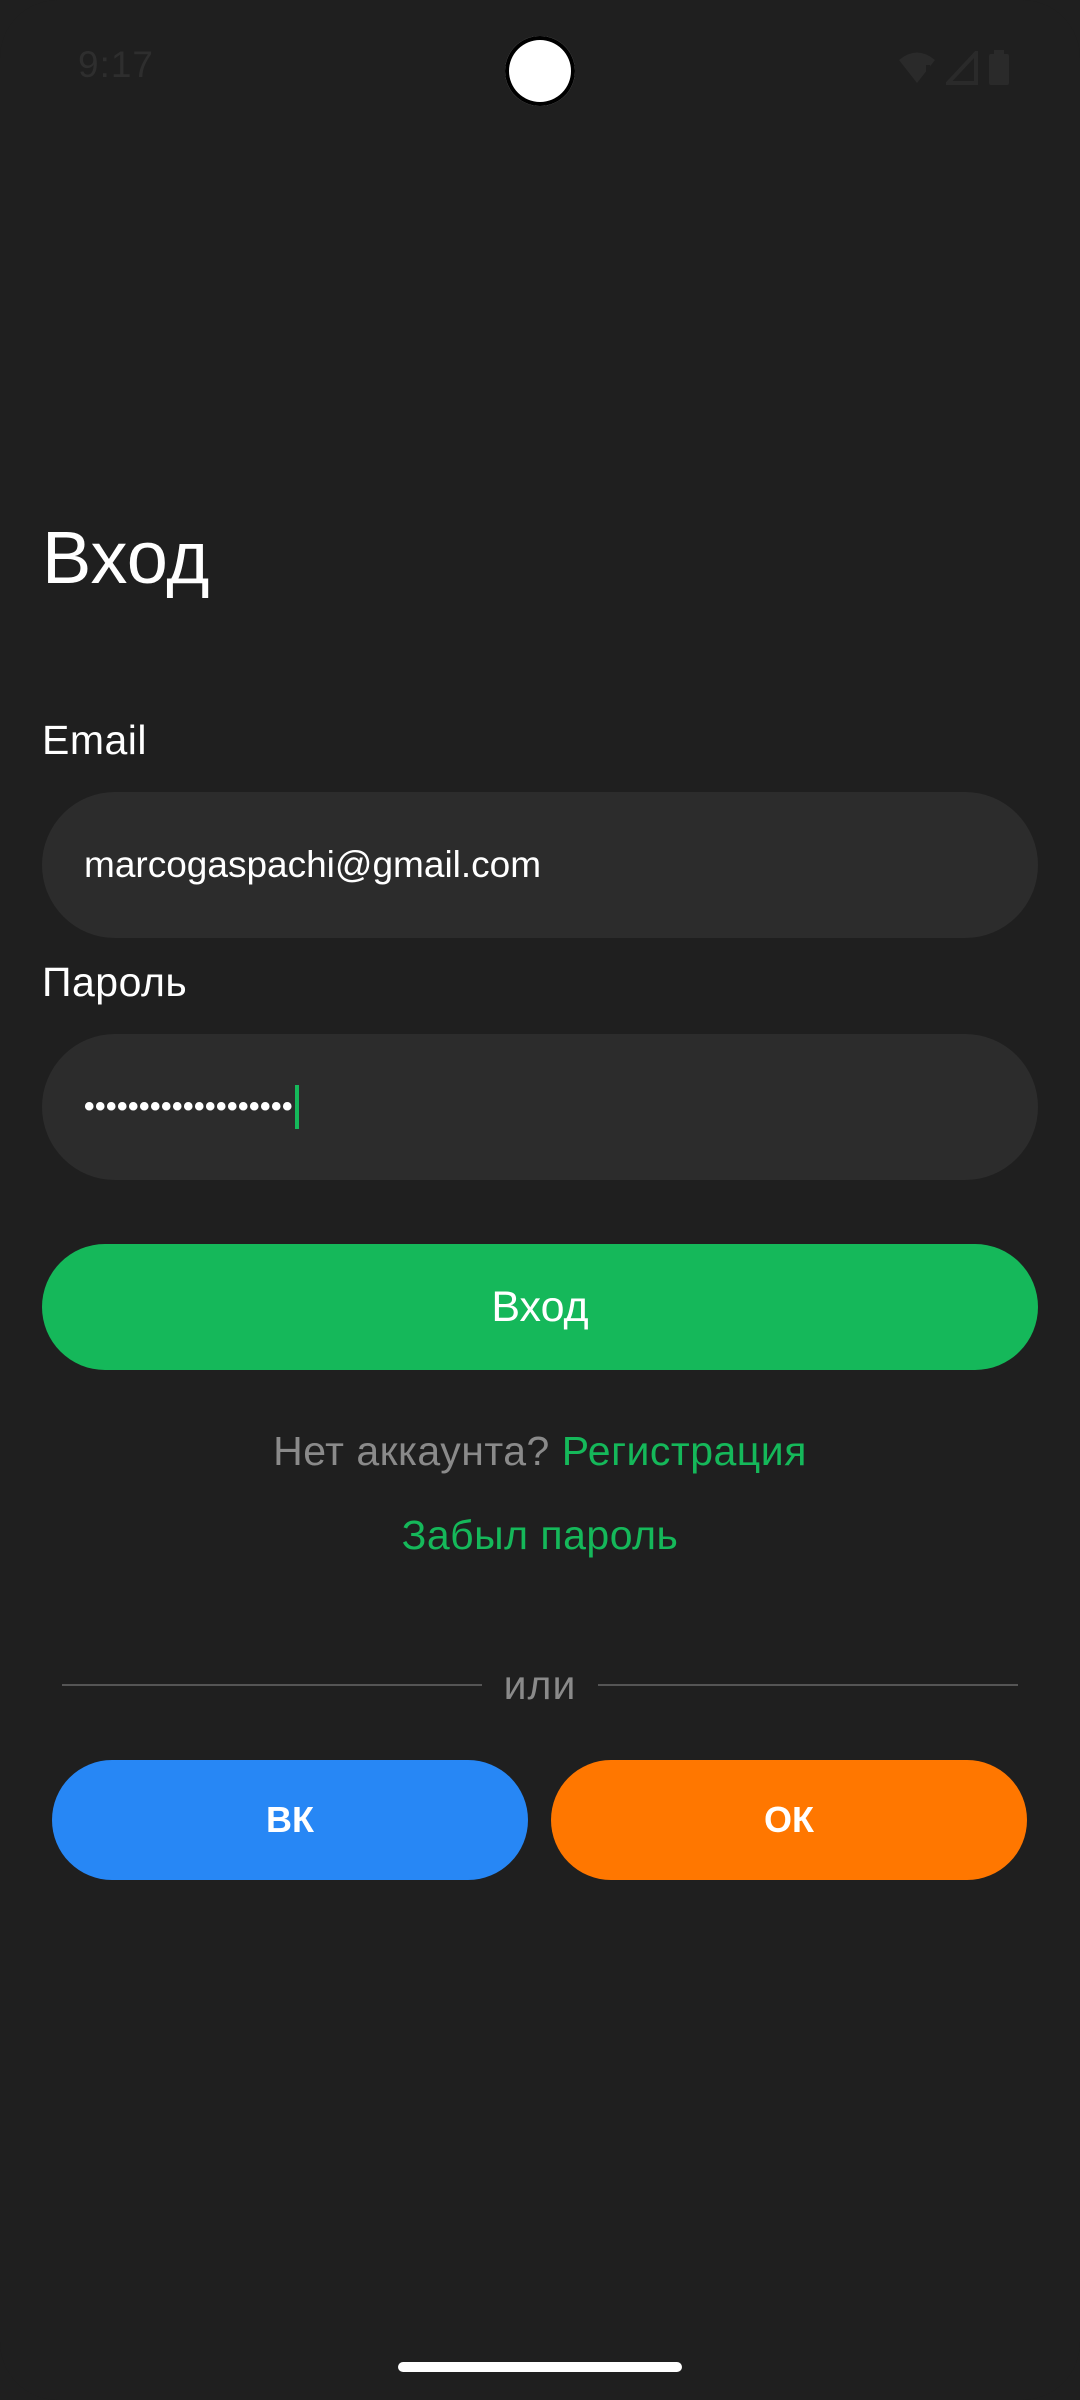 Image resolution: width=1080 pixels, height=2400 pixels. I want to click on login-button-label: Вход, so click(540, 1306).